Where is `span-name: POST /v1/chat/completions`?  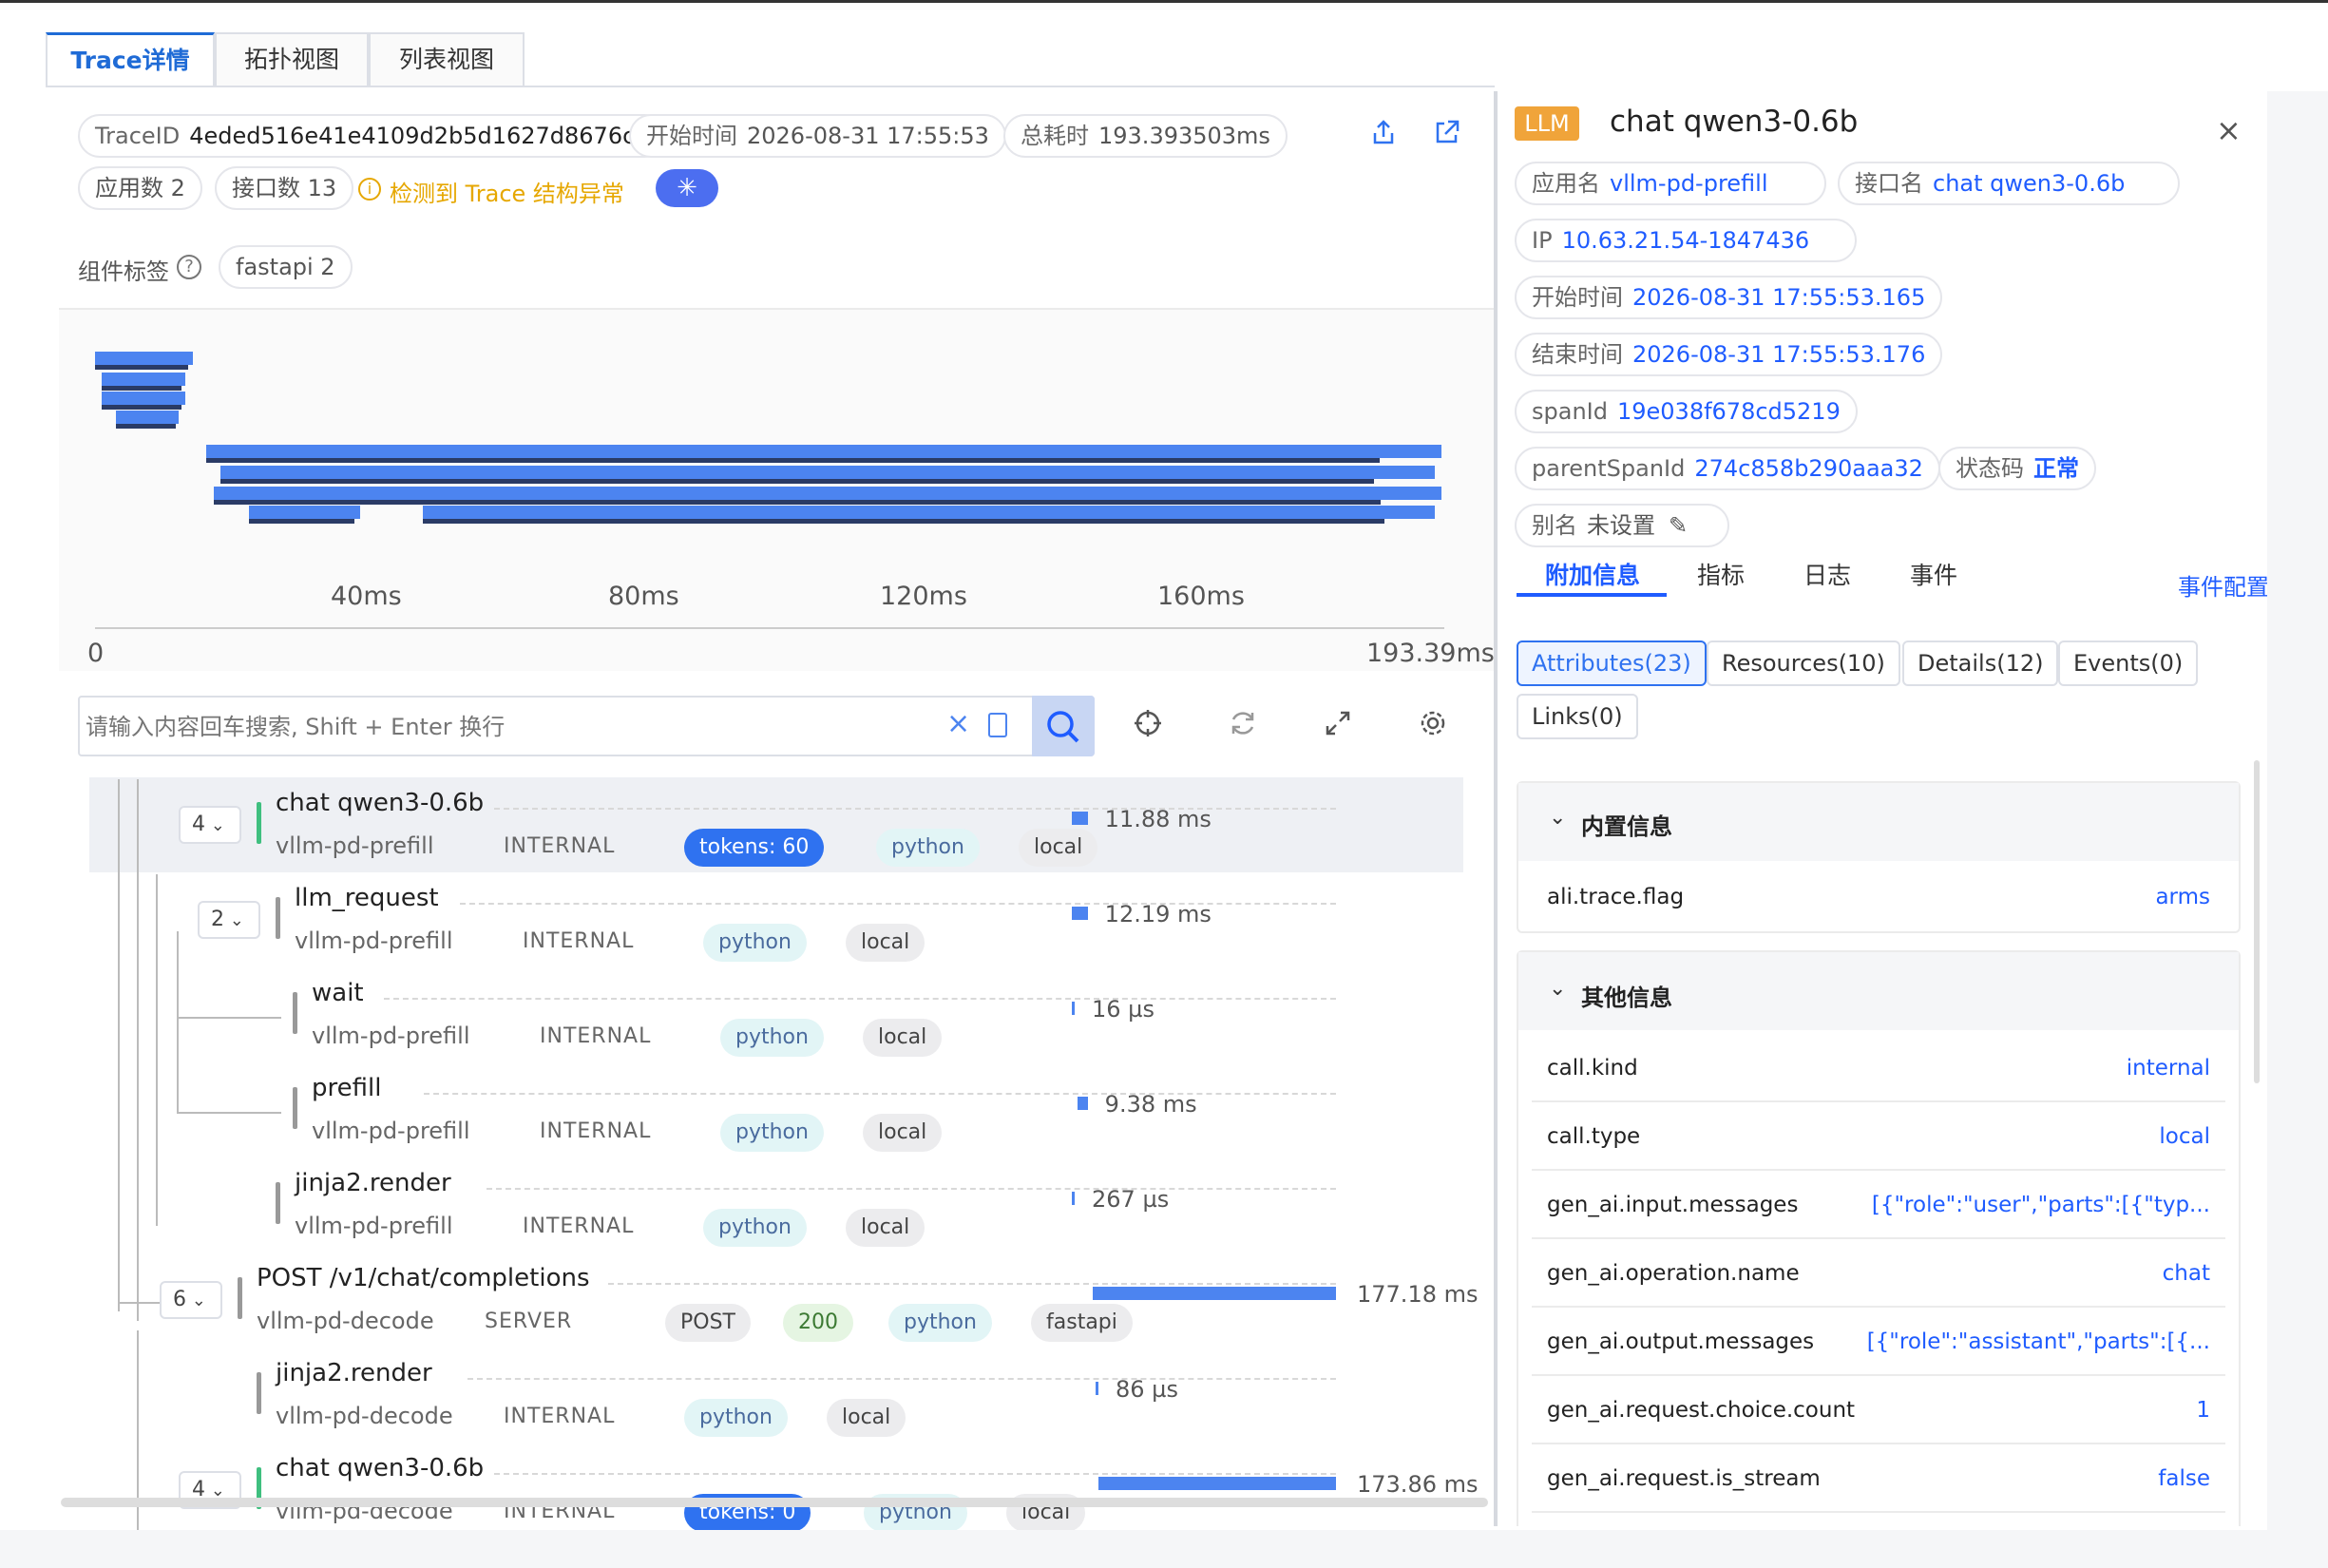 span-name: POST /v1/chat/completions is located at coordinates (423, 1278).